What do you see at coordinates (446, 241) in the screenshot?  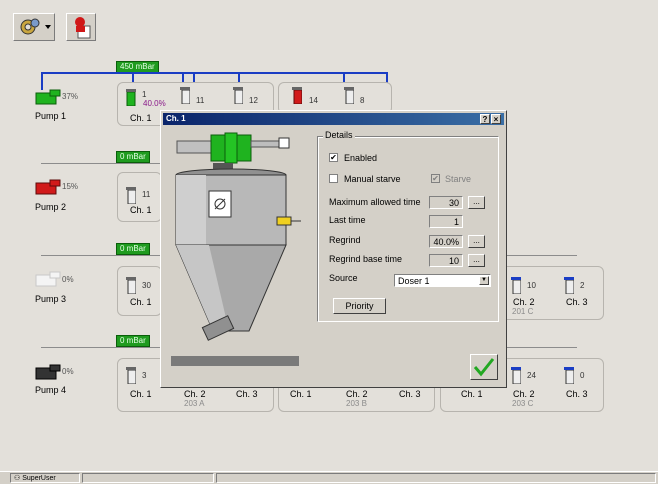 I see `regrind-value: 40.0%` at bounding box center [446, 241].